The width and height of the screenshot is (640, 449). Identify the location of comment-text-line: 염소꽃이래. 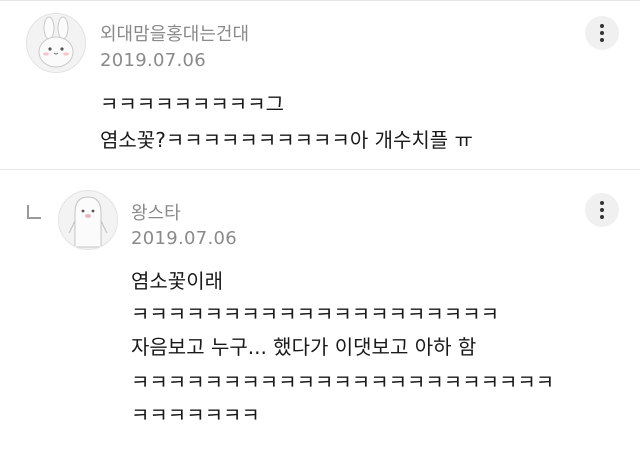
(177, 281).